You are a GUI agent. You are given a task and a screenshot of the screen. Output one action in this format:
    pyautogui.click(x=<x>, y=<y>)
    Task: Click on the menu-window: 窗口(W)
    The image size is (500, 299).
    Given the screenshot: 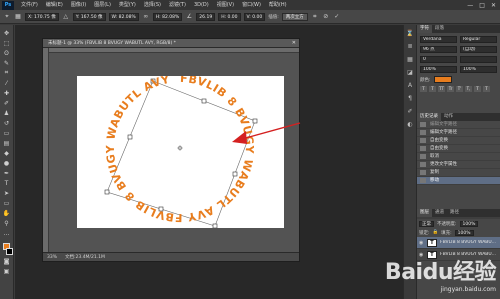 What is the action you would take?
    pyautogui.click(x=251, y=5)
    